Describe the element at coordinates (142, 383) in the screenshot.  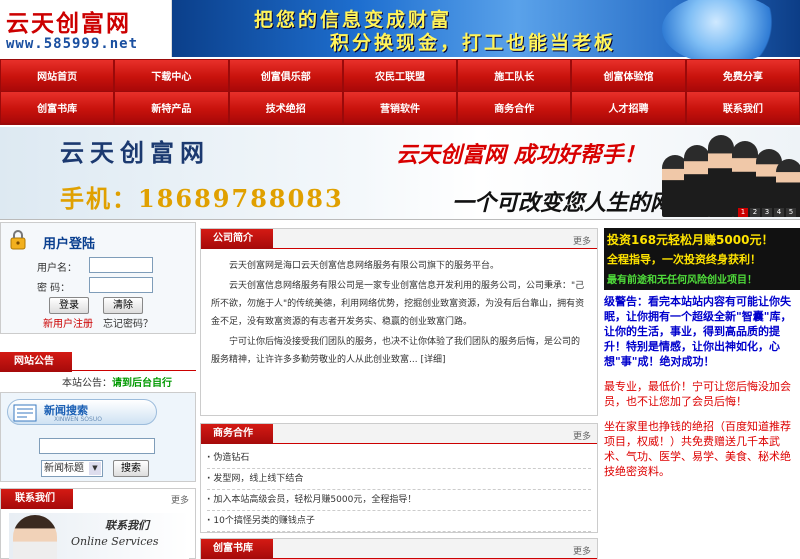
I see `notice-content: 请到后台自行` at that location.